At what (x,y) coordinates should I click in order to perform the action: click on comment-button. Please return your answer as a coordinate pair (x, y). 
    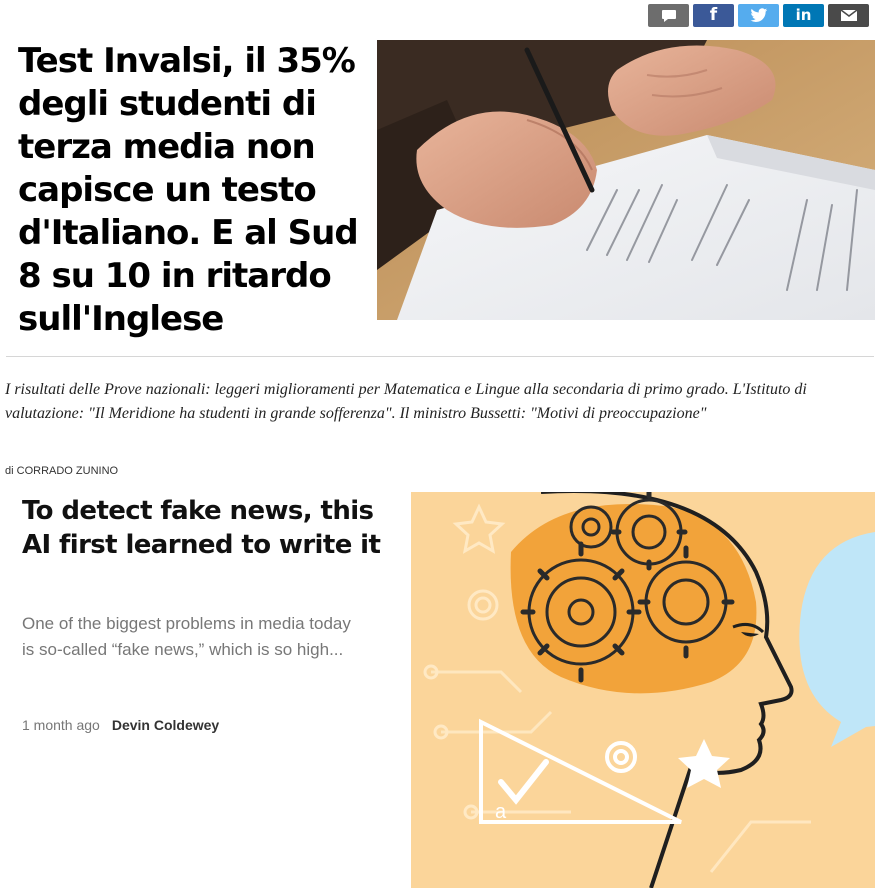
    Looking at the image, I should click on (668, 15).